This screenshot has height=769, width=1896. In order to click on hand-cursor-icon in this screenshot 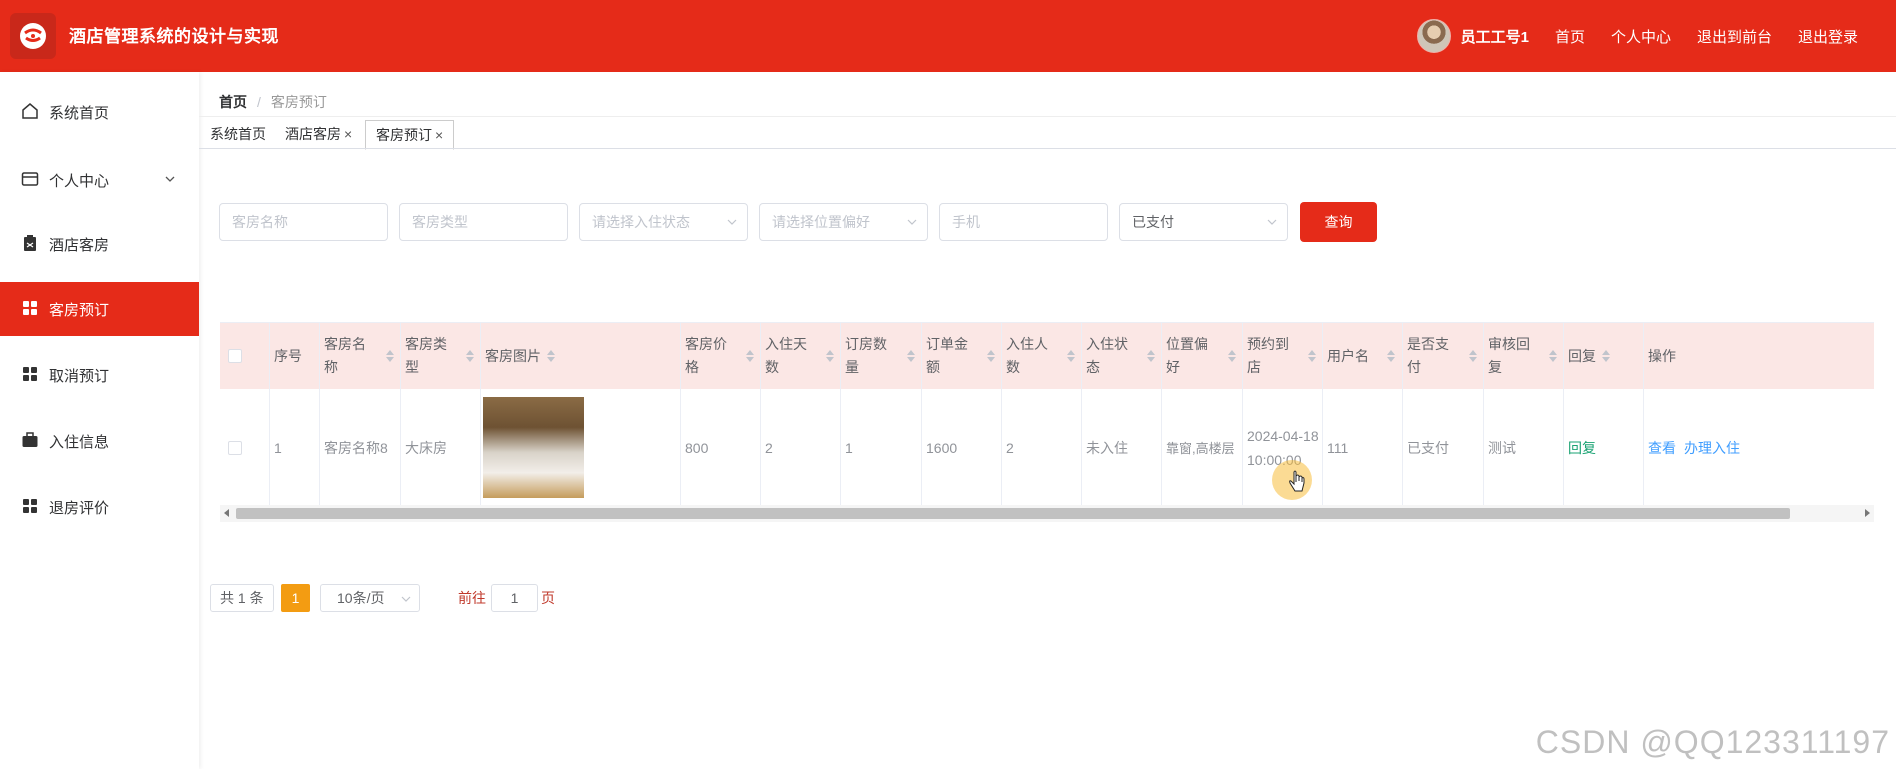, I will do `click(1297, 481)`.